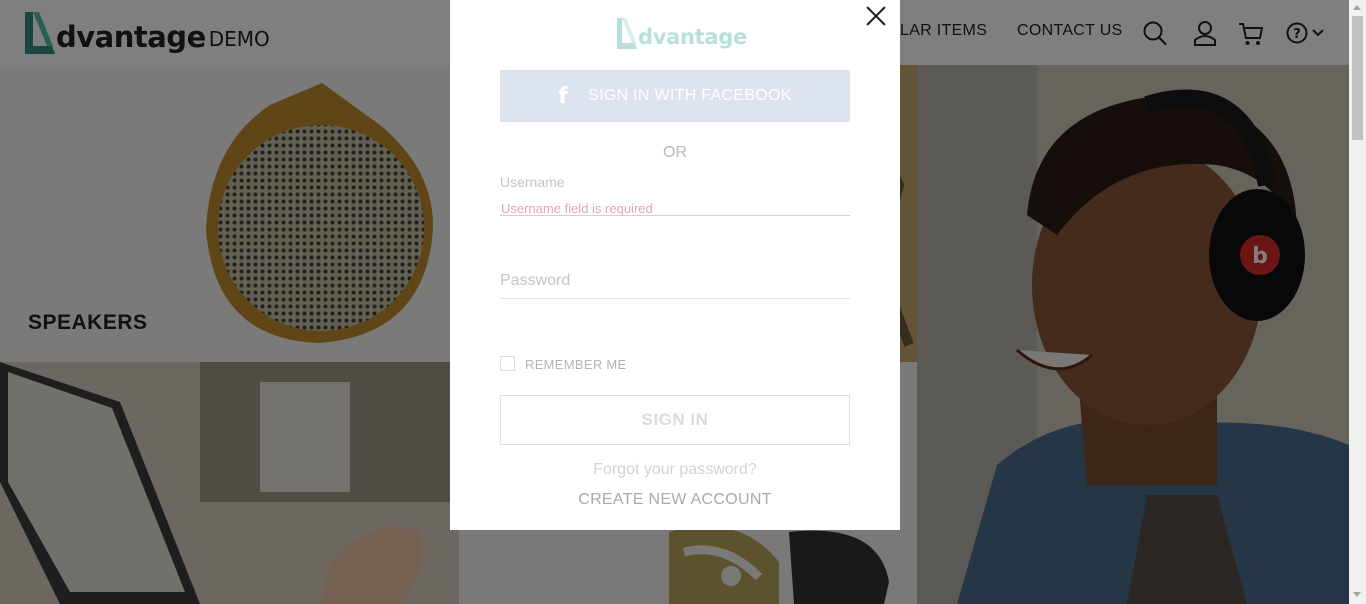 This screenshot has width=1366, height=604. What do you see at coordinates (675, 298) in the screenshot?
I see `password-underline` at bounding box center [675, 298].